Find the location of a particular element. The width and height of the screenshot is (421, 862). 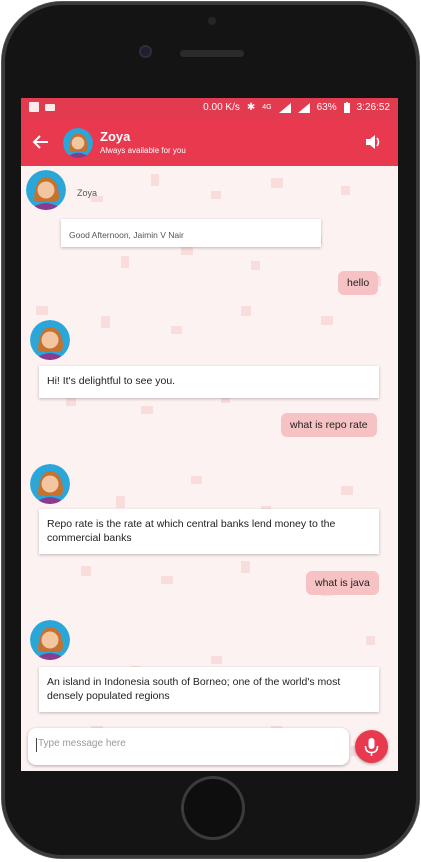

signal-icon is located at coordinates (284, 107).